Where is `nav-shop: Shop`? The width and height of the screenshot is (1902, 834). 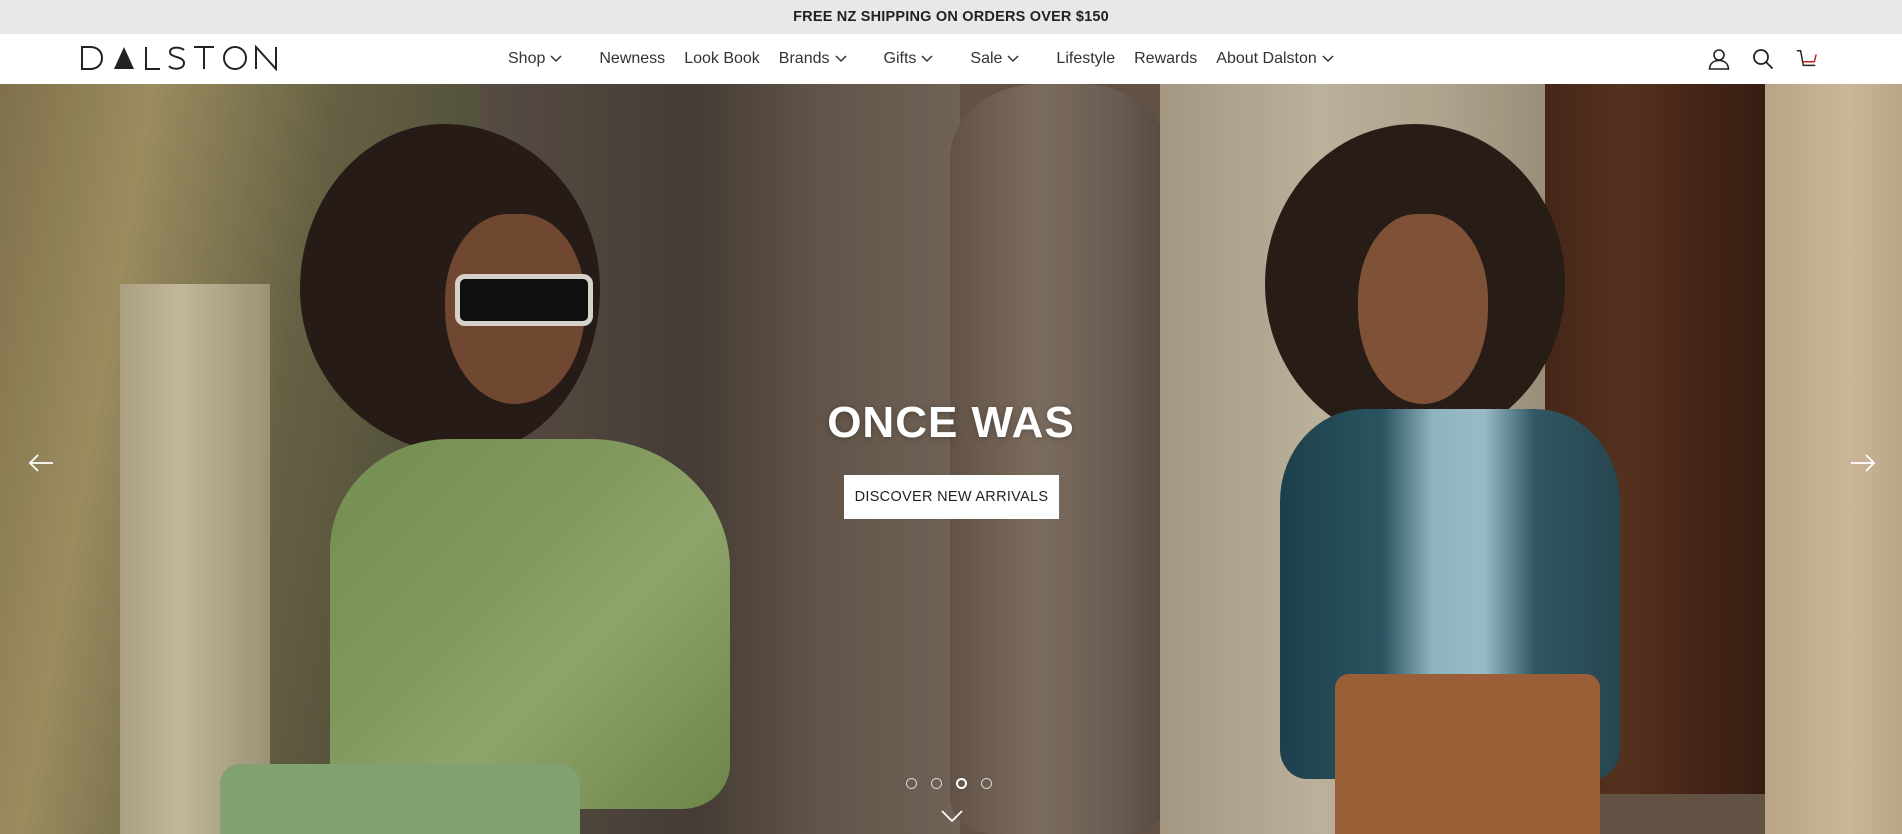 nav-shop: Shop is located at coordinates (544, 59).